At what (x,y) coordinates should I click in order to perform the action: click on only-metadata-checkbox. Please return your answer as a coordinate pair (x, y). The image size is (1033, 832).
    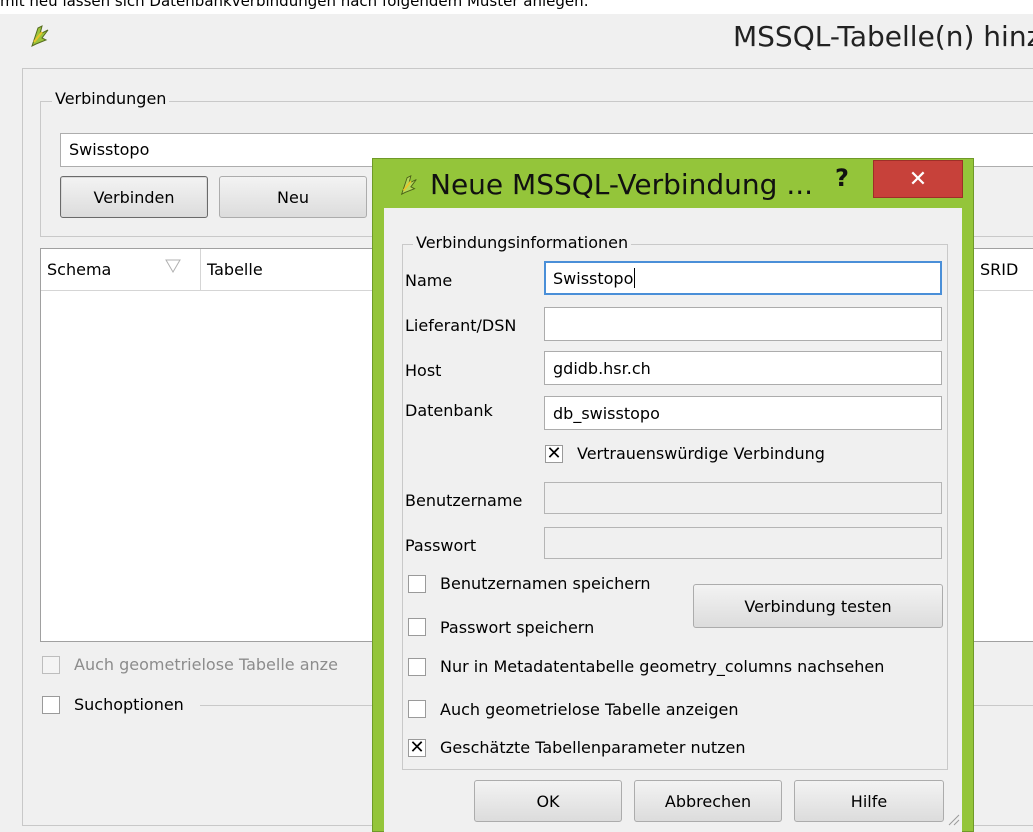
    Looking at the image, I should click on (417, 667).